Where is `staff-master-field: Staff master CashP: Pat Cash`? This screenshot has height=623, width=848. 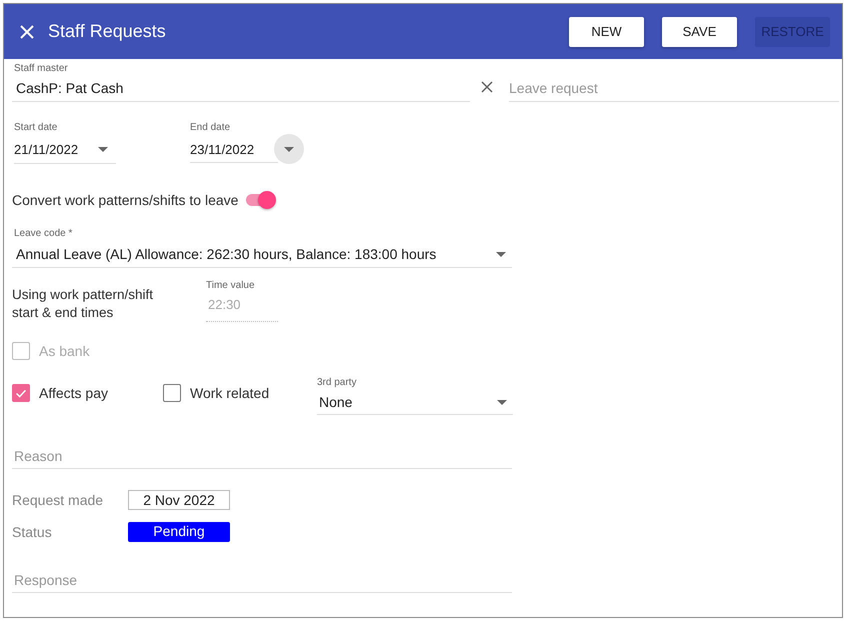 staff-master-field: Staff master CashP: Pat Cash is located at coordinates (241, 82).